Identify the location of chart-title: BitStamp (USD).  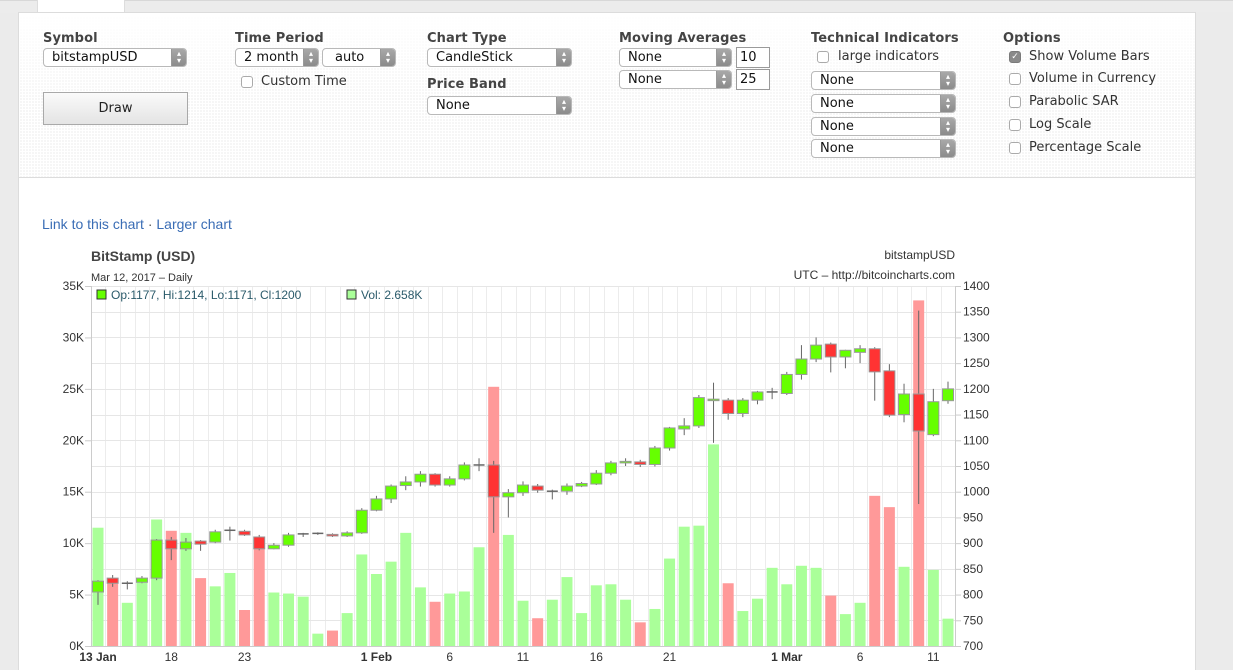
(143, 256).